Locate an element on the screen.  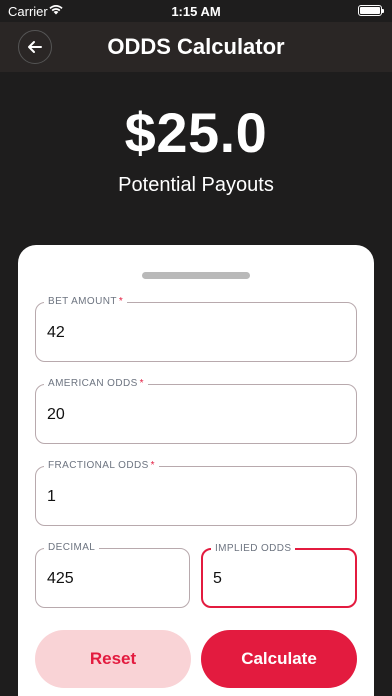
navigation-bar: ODDS Calculator is located at coordinates (196, 47).